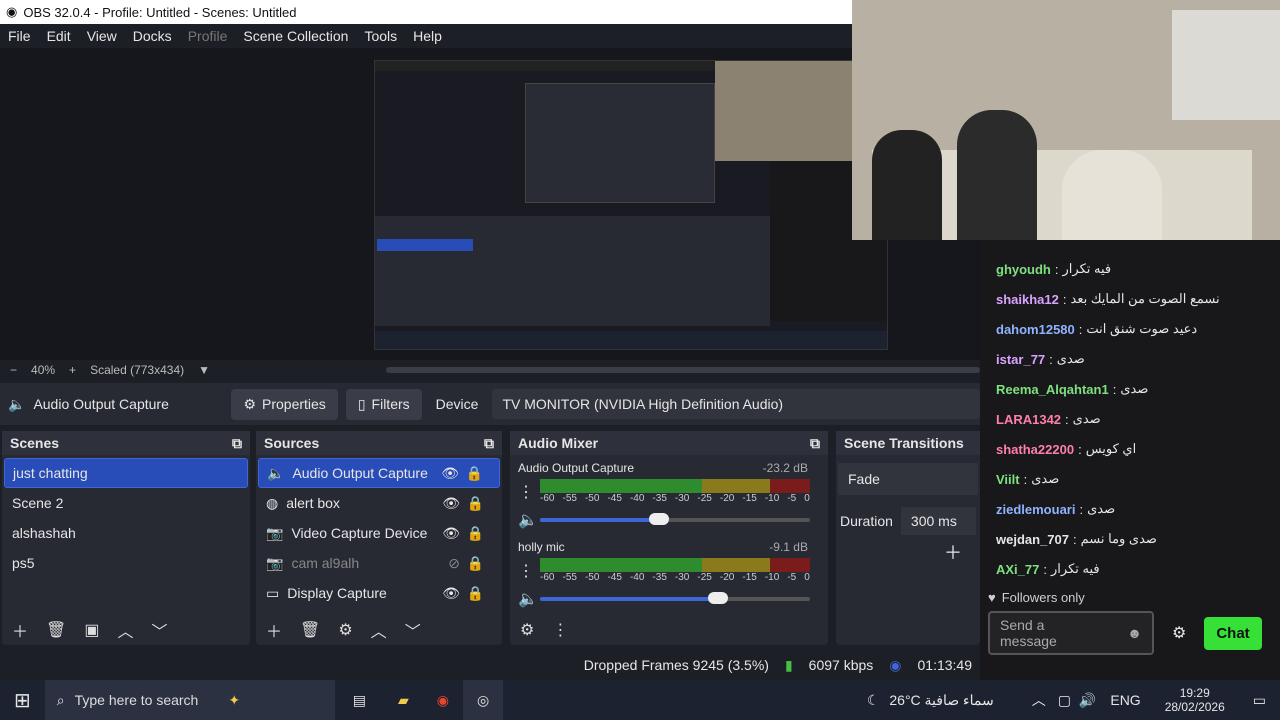  I want to click on chat-username: wejdan_707, so click(1032, 539).